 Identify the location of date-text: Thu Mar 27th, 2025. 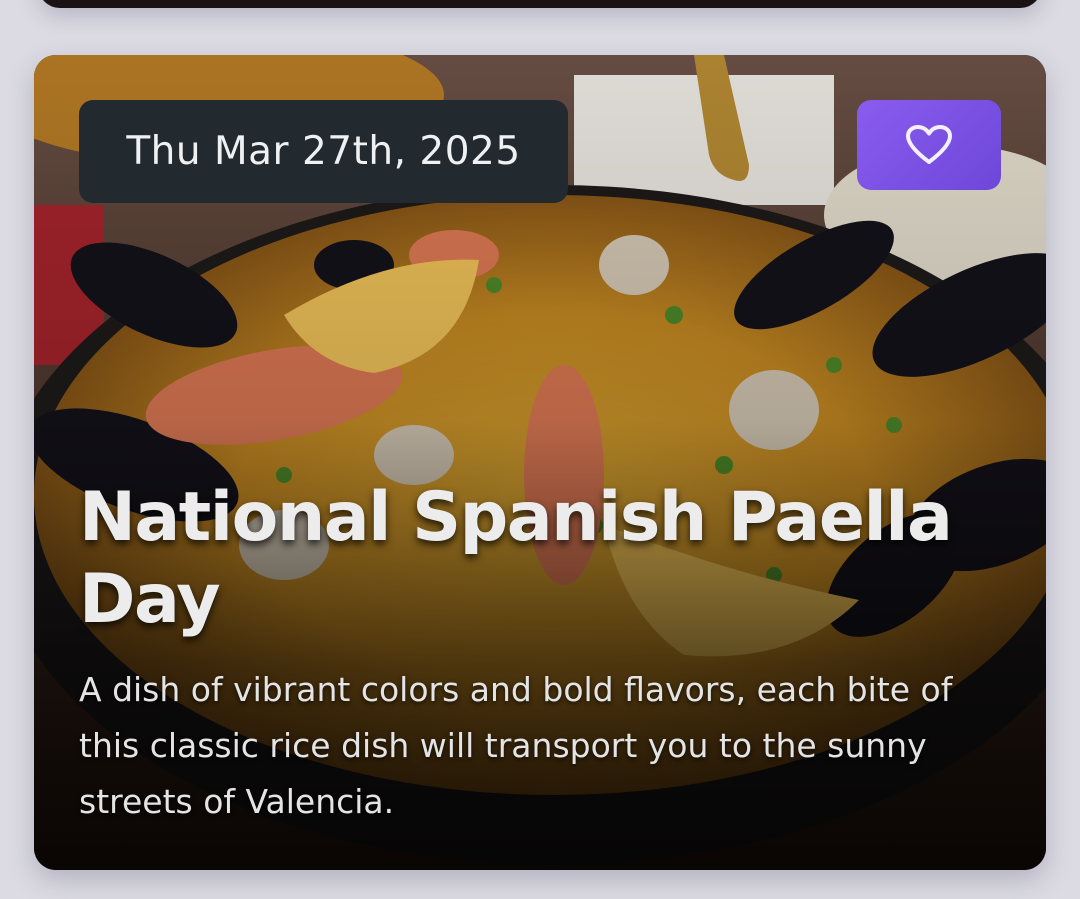
(323, 151).